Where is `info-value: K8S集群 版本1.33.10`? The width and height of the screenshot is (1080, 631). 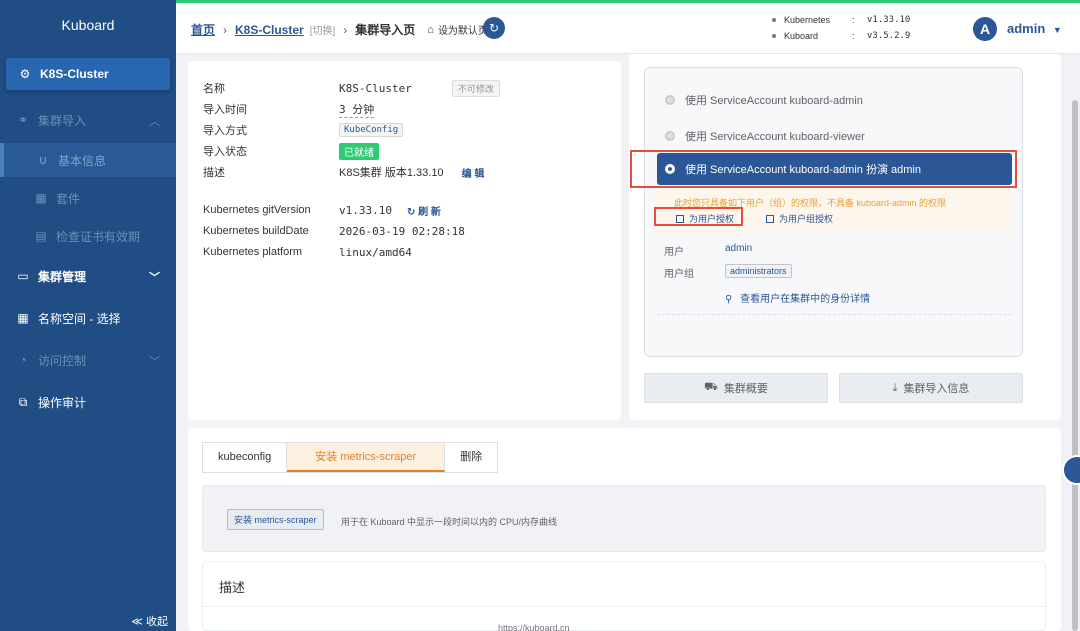 info-value: K8S集群 版本1.33.10 is located at coordinates (391, 173).